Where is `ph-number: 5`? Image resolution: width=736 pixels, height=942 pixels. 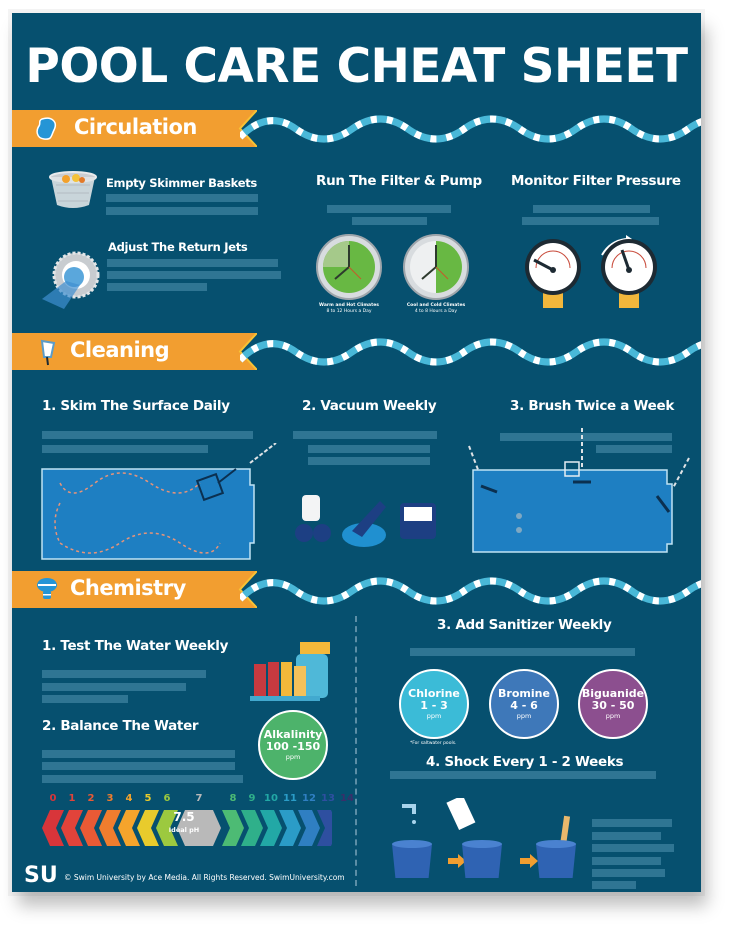
ph-number: 5 is located at coordinates (148, 798).